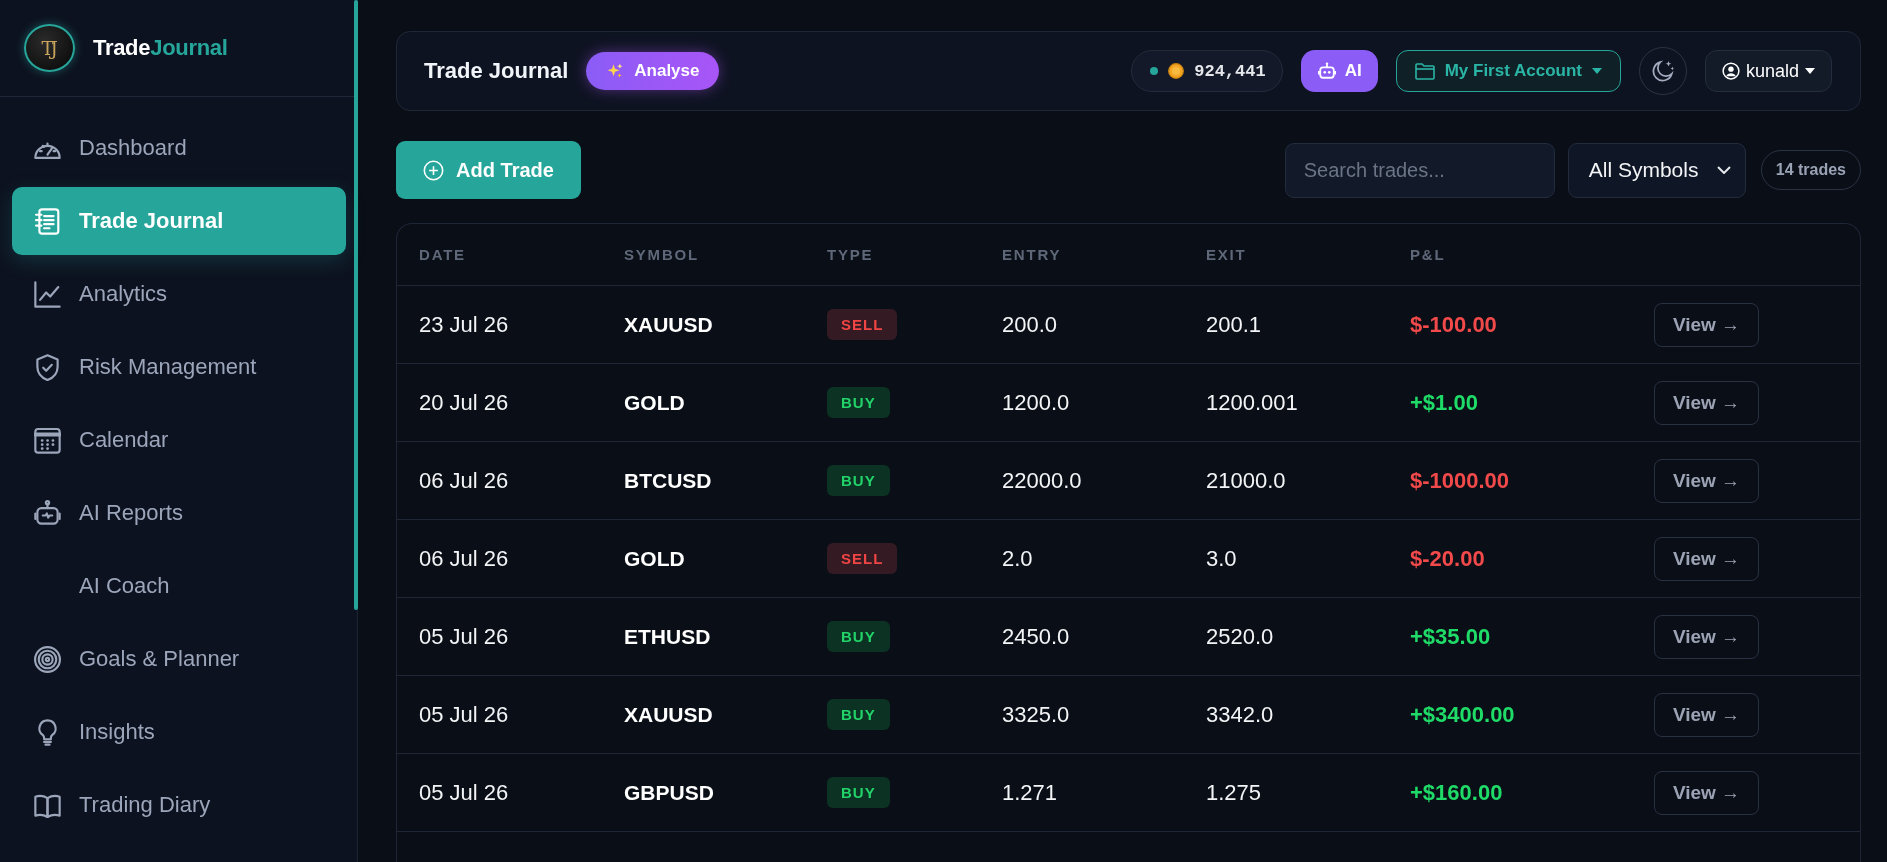  I want to click on symbol-cell: GBPUSD, so click(669, 792).